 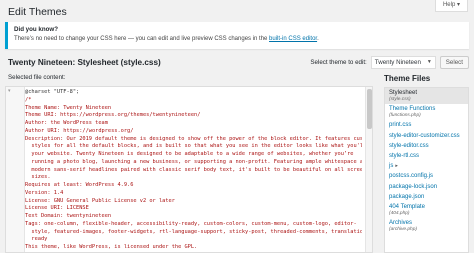 I want to click on theme-file-item: Stylesheet (style.css), so click(x=426, y=96).